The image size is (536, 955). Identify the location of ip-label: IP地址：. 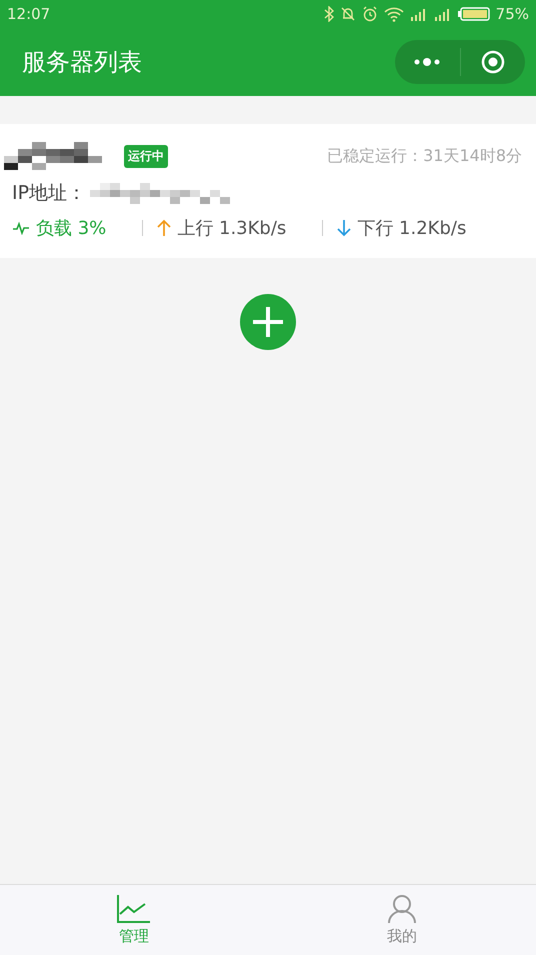
(49, 193).